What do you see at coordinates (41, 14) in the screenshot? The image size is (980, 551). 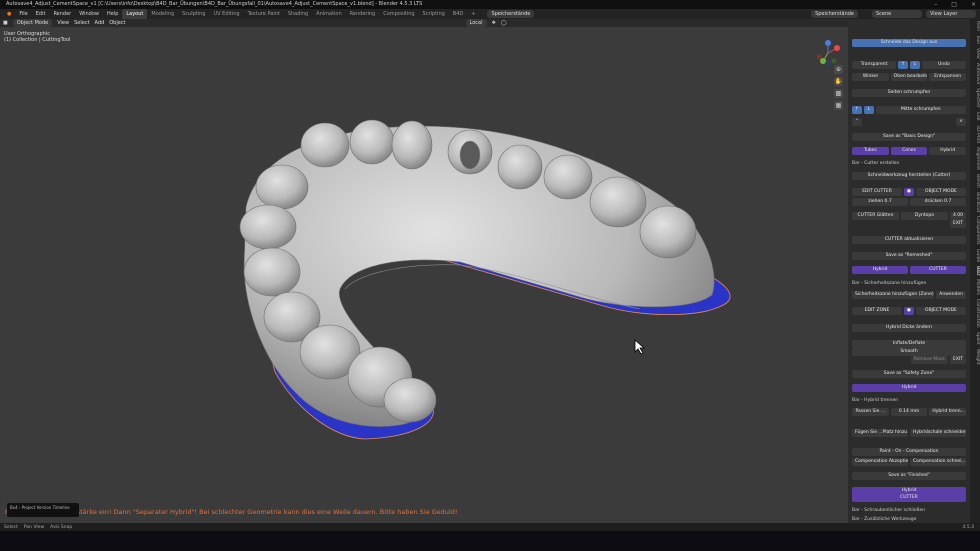 I see `menu-edit: Edit` at bounding box center [41, 14].